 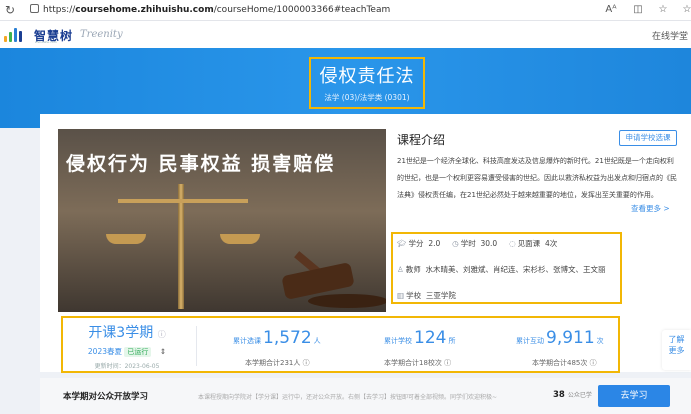 What do you see at coordinates (560, 363) in the screenshot?
I see `interact-stat-note-text: 本学期合计485次` at bounding box center [560, 363].